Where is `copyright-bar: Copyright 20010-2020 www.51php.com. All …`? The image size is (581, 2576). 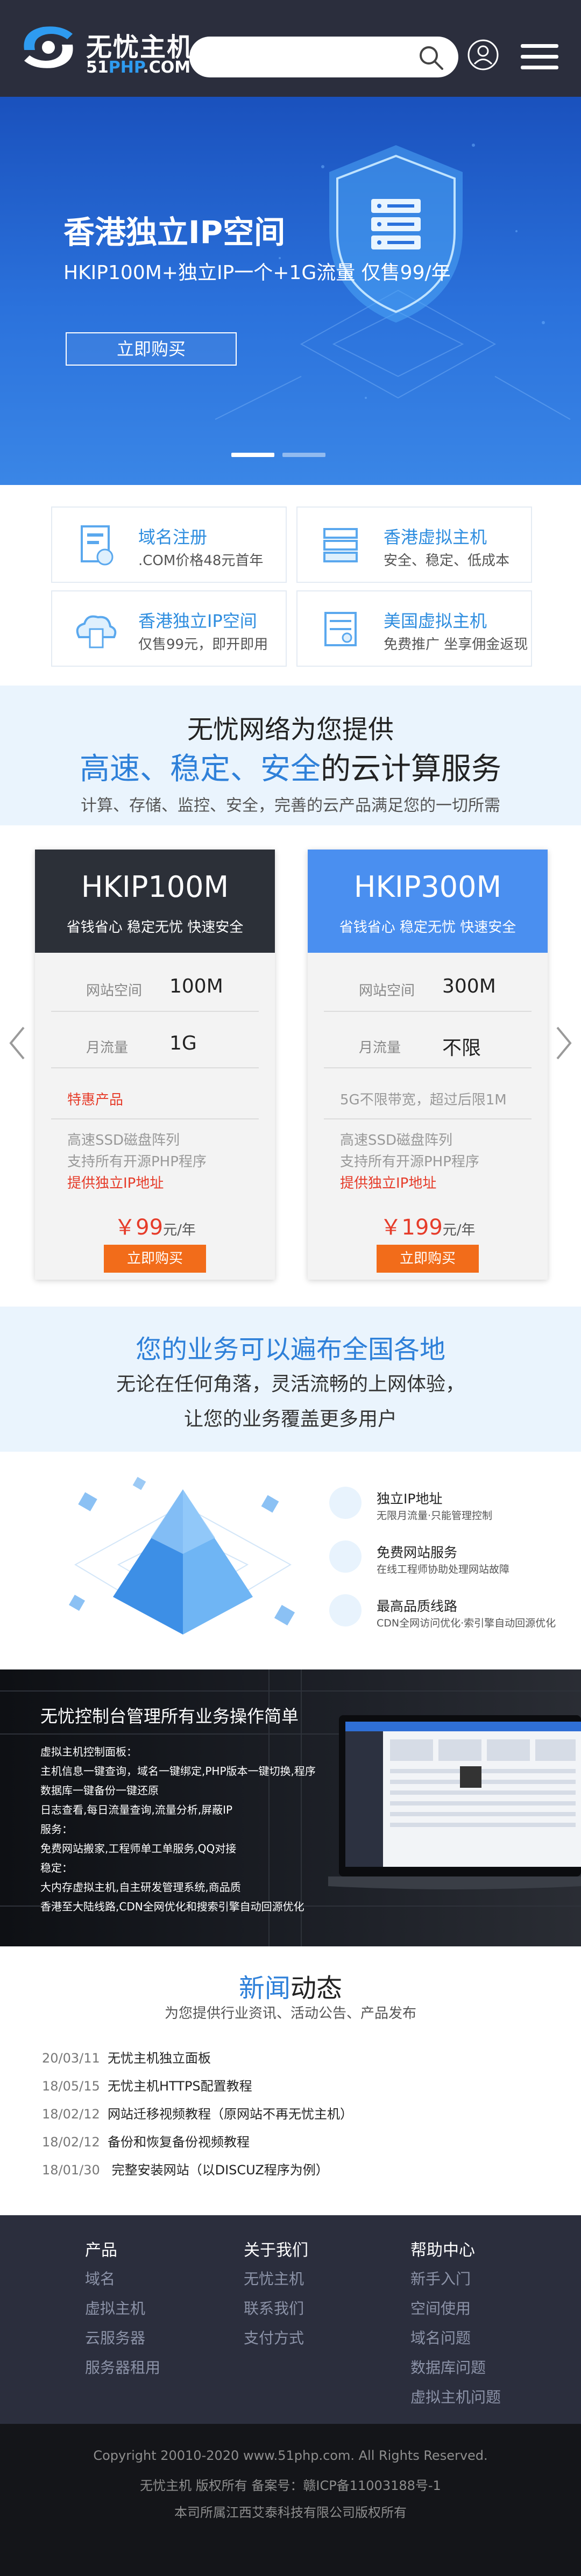 copyright-bar: Copyright 20010-2020 www.51php.com. All … is located at coordinates (290, 2500).